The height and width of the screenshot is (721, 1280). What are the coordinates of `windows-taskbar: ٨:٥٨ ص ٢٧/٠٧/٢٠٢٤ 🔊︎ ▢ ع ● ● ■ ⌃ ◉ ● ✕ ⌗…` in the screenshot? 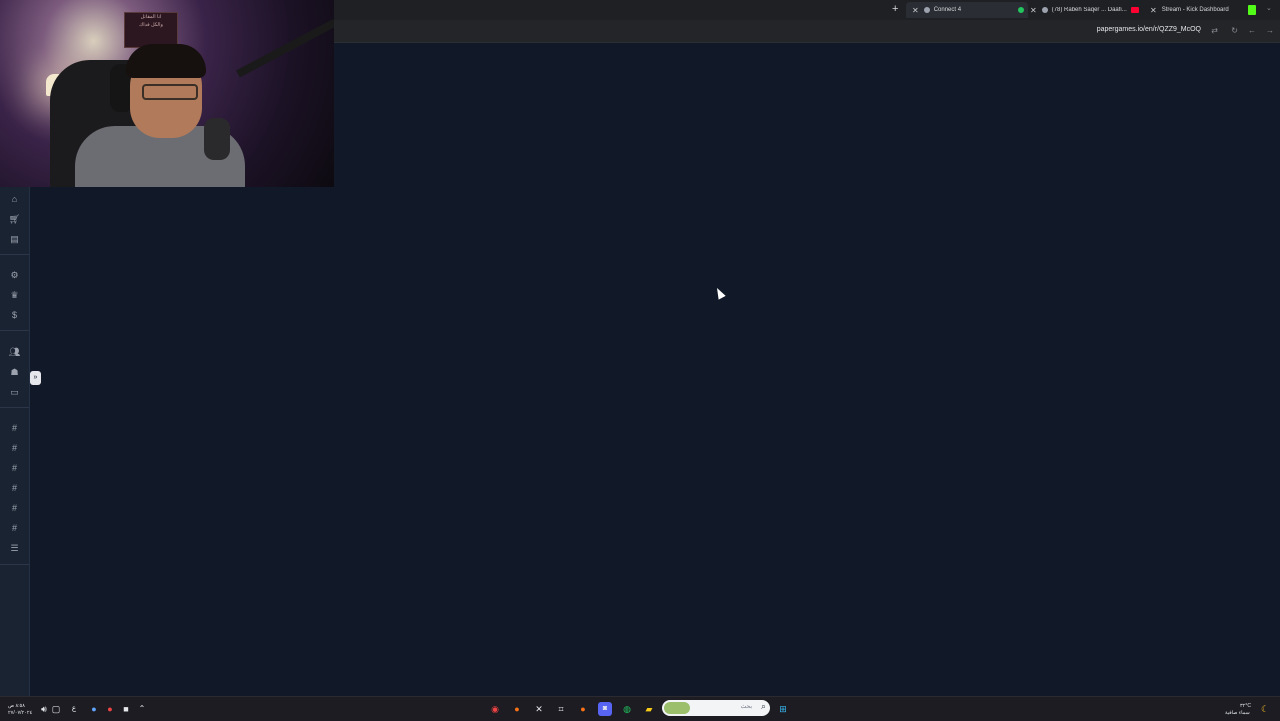 It's located at (640, 708).